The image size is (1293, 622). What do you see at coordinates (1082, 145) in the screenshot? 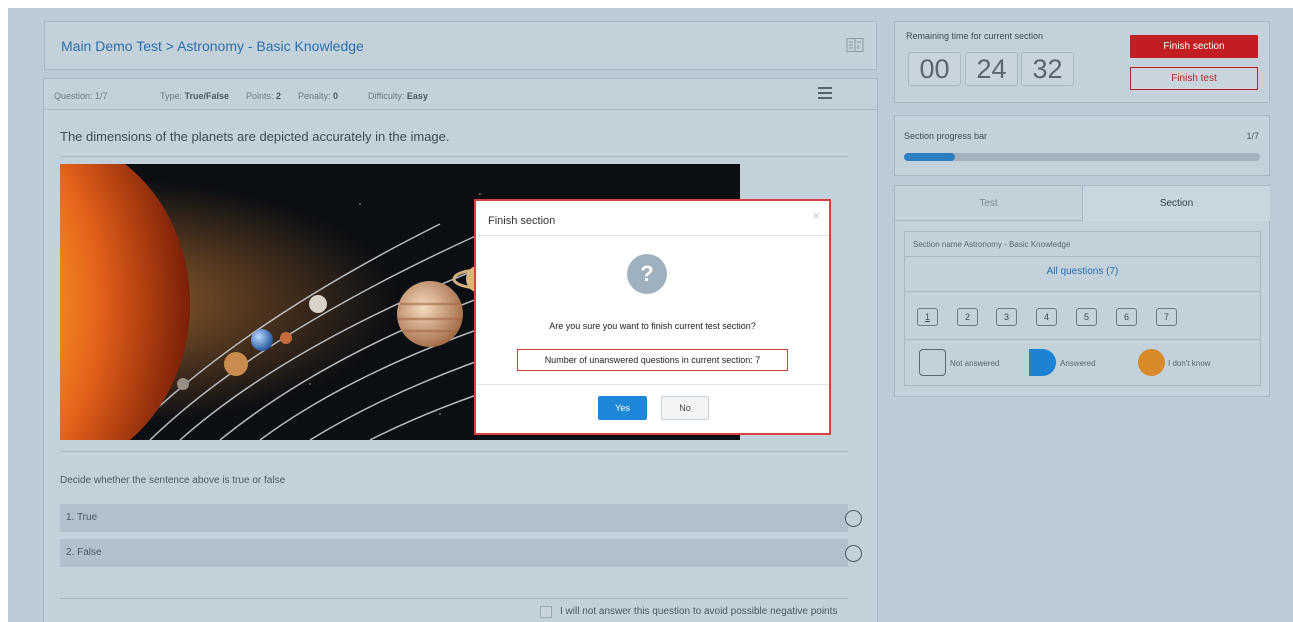
I see `progress-panel: Section progress bar 1/7` at bounding box center [1082, 145].